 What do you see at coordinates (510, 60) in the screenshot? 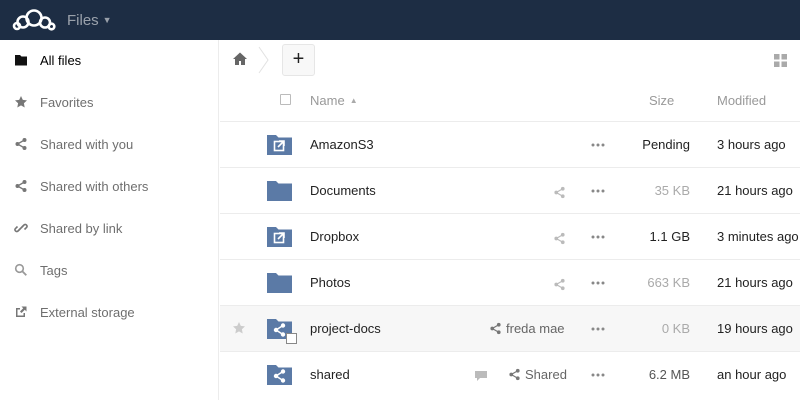
I see `controls-bar: +` at bounding box center [510, 60].